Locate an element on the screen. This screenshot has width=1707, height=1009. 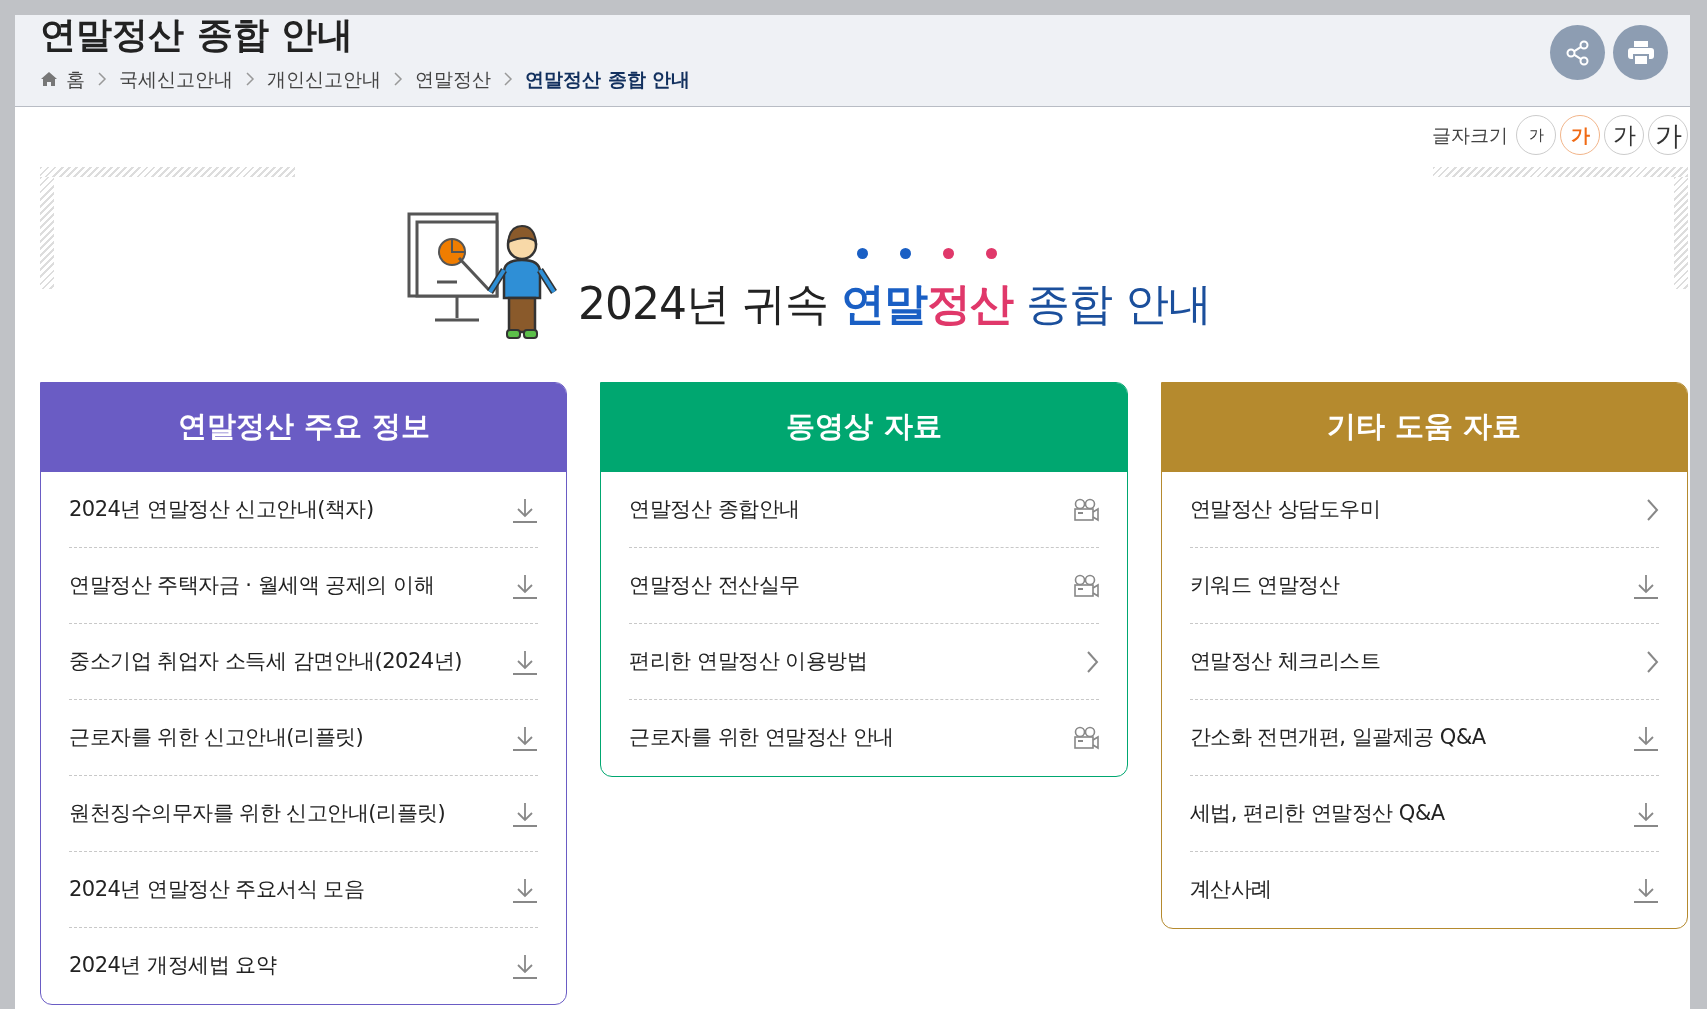
breadcrumb-link: 연말정산 is located at coordinates (453, 79).